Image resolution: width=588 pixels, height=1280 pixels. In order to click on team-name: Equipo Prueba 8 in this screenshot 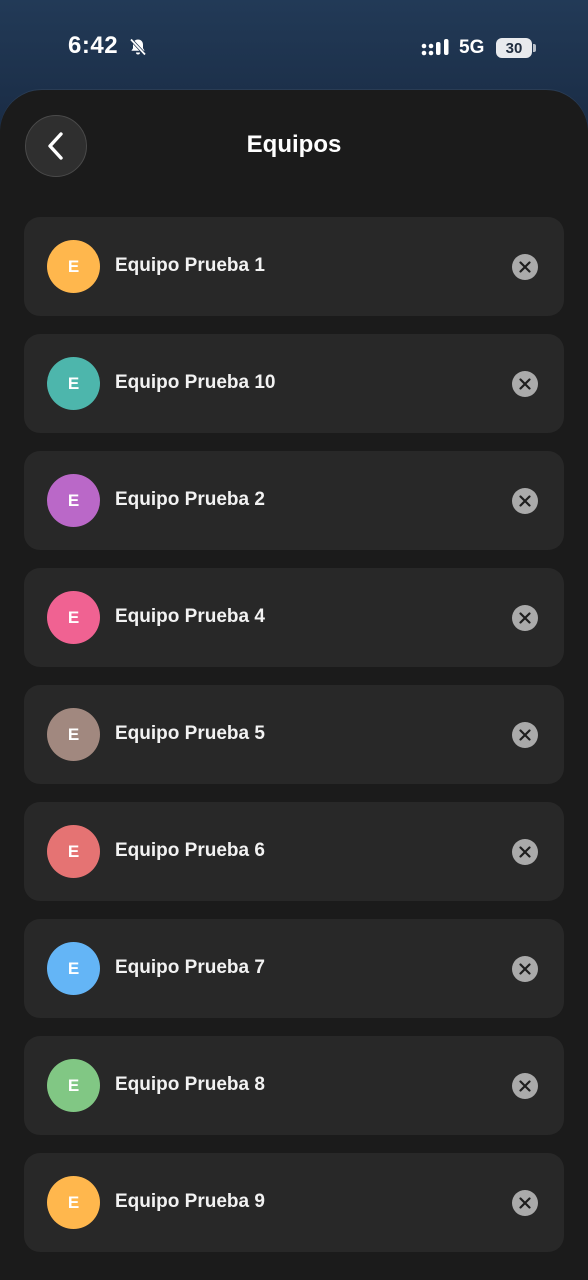, I will do `click(190, 1084)`.